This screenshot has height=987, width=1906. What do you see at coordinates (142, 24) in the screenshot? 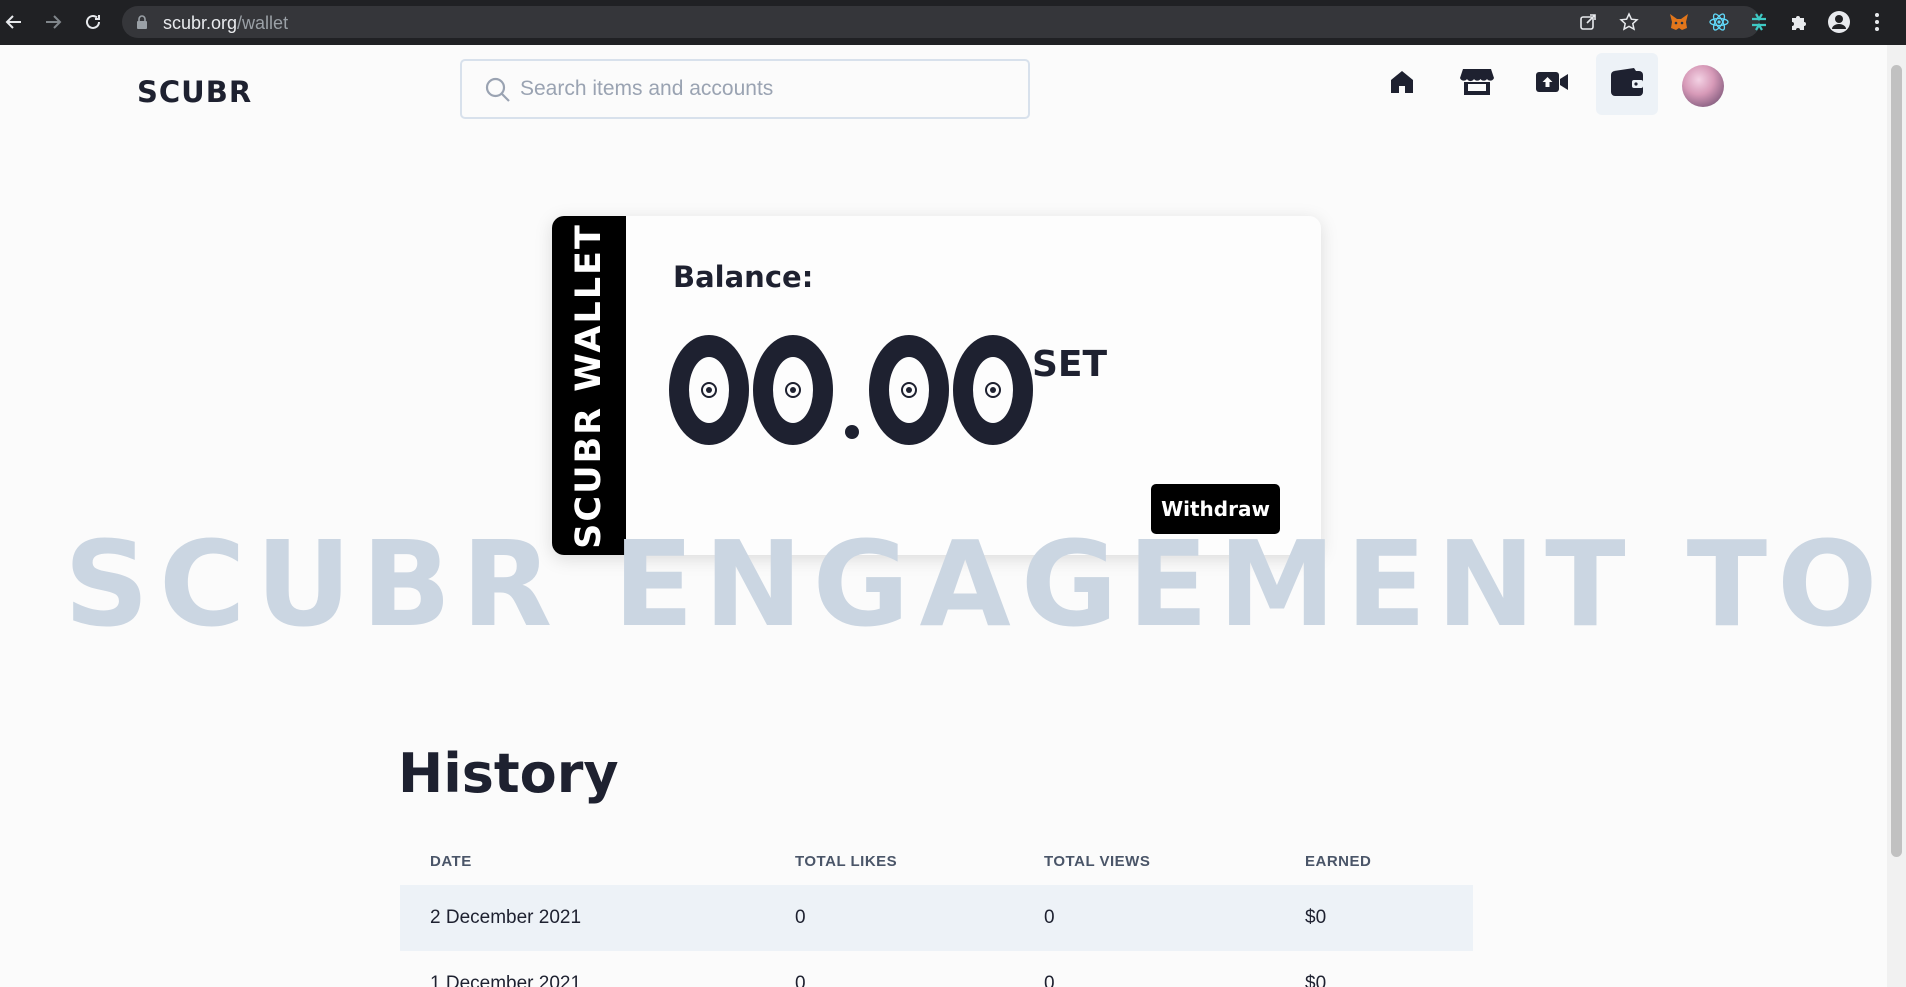
I see `lock-icon` at bounding box center [142, 24].